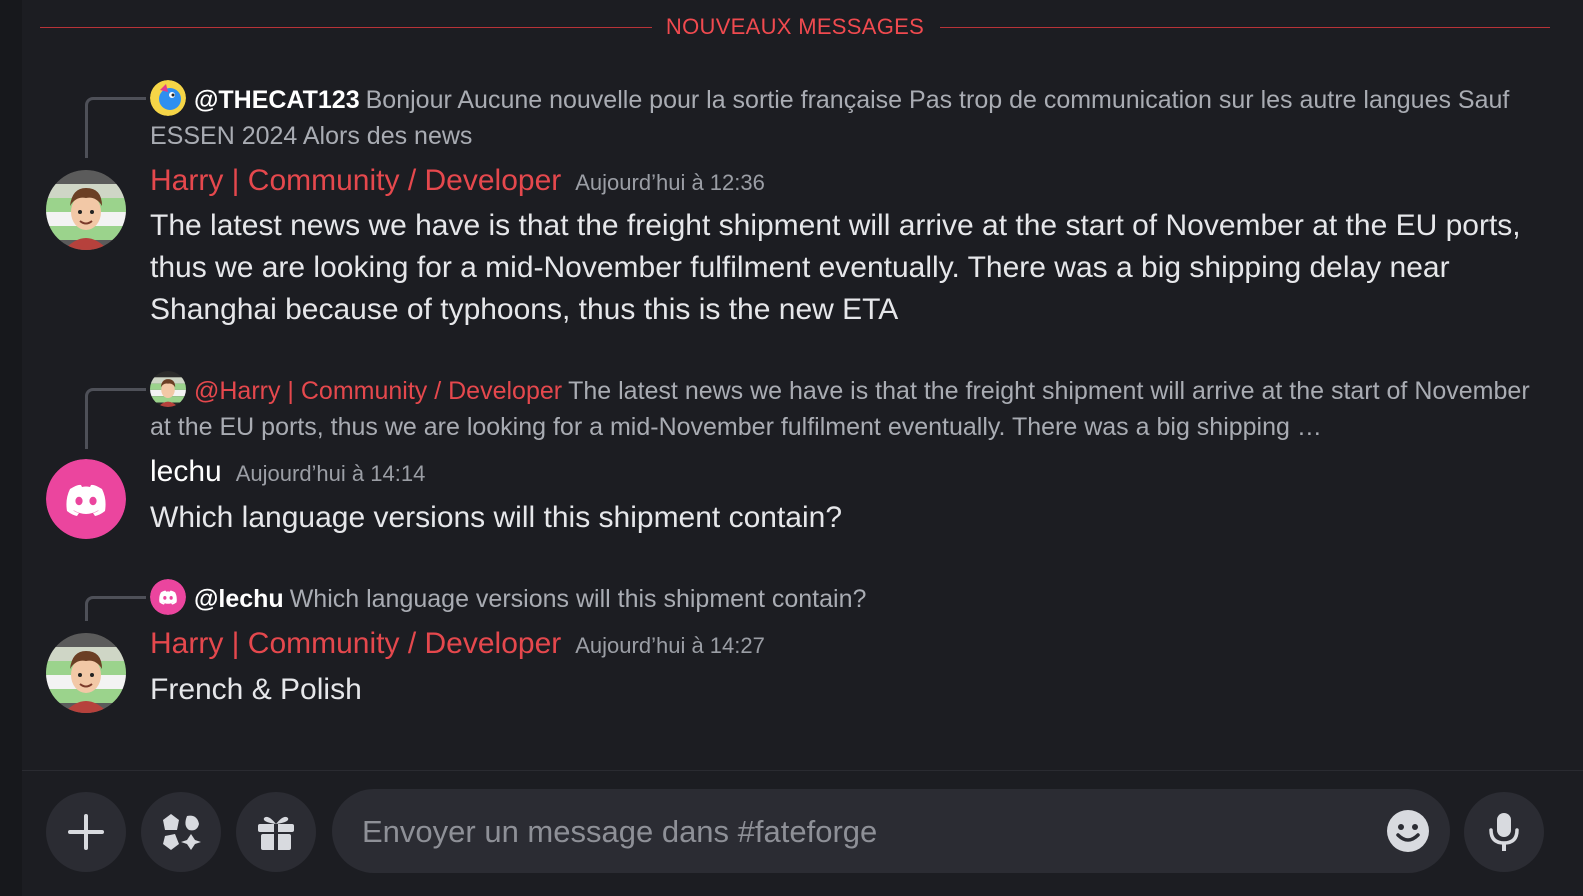 This screenshot has height=896, width=1583. I want to click on reply-mention: @Harry | Community / Developer, so click(378, 391).